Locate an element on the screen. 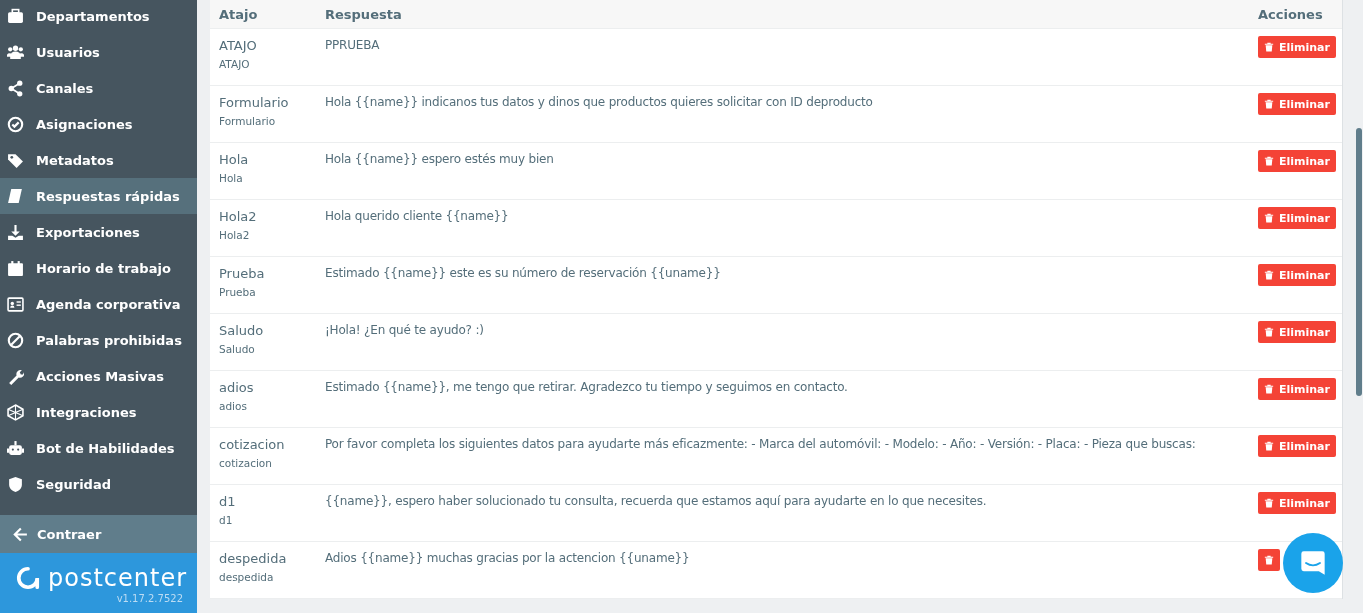 The image size is (1363, 613). collapse-button: Contraer is located at coordinates (98, 534).